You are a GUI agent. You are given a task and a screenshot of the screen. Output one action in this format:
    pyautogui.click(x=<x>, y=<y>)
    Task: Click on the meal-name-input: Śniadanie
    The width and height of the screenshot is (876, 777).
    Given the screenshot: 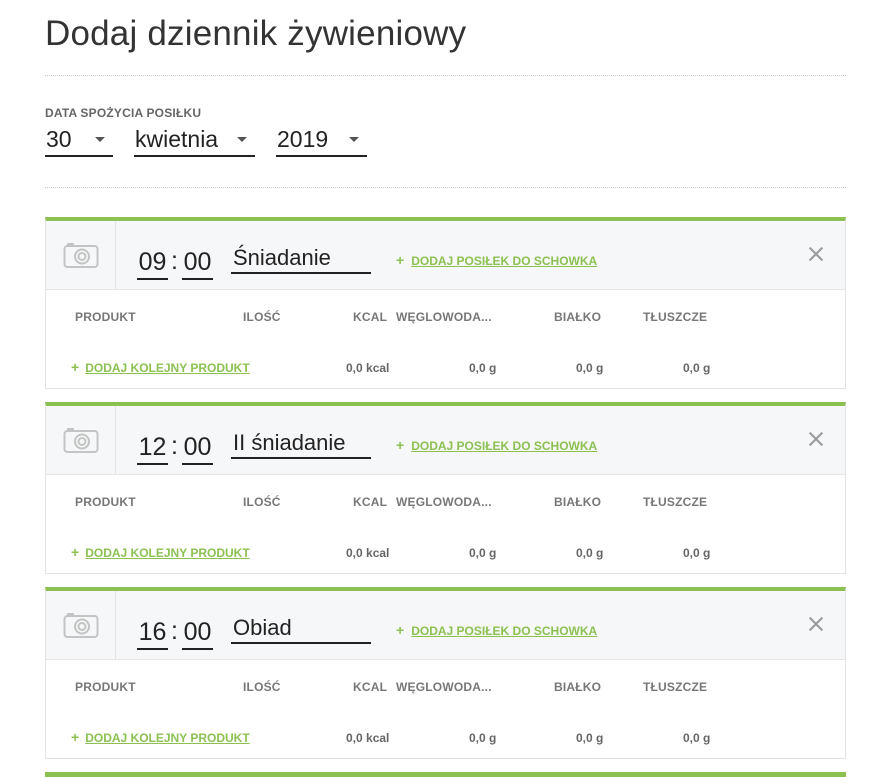 What is the action you would take?
    pyautogui.click(x=301, y=259)
    